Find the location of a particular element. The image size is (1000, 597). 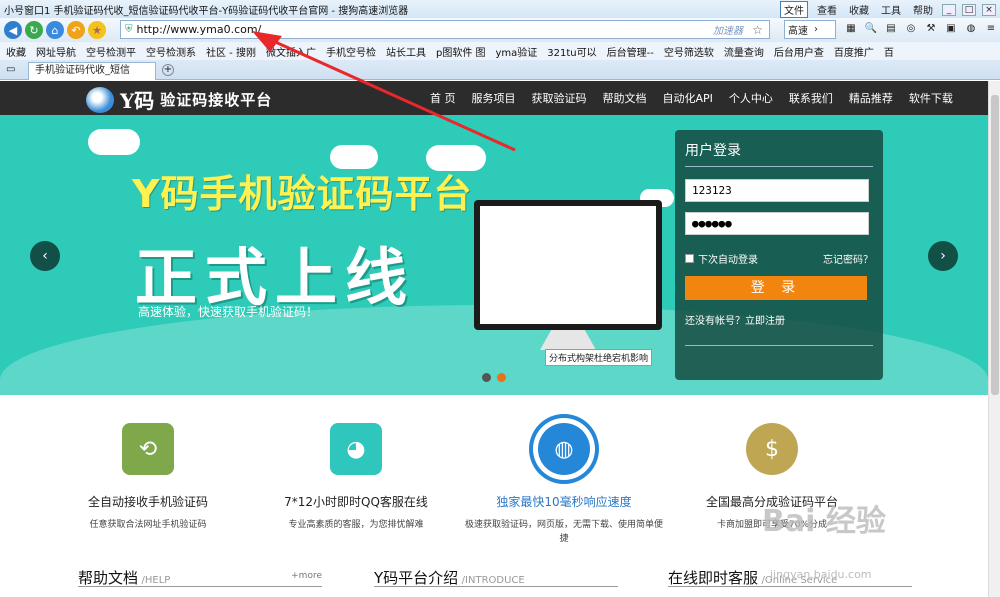

minimize-button: _ is located at coordinates (949, 9).